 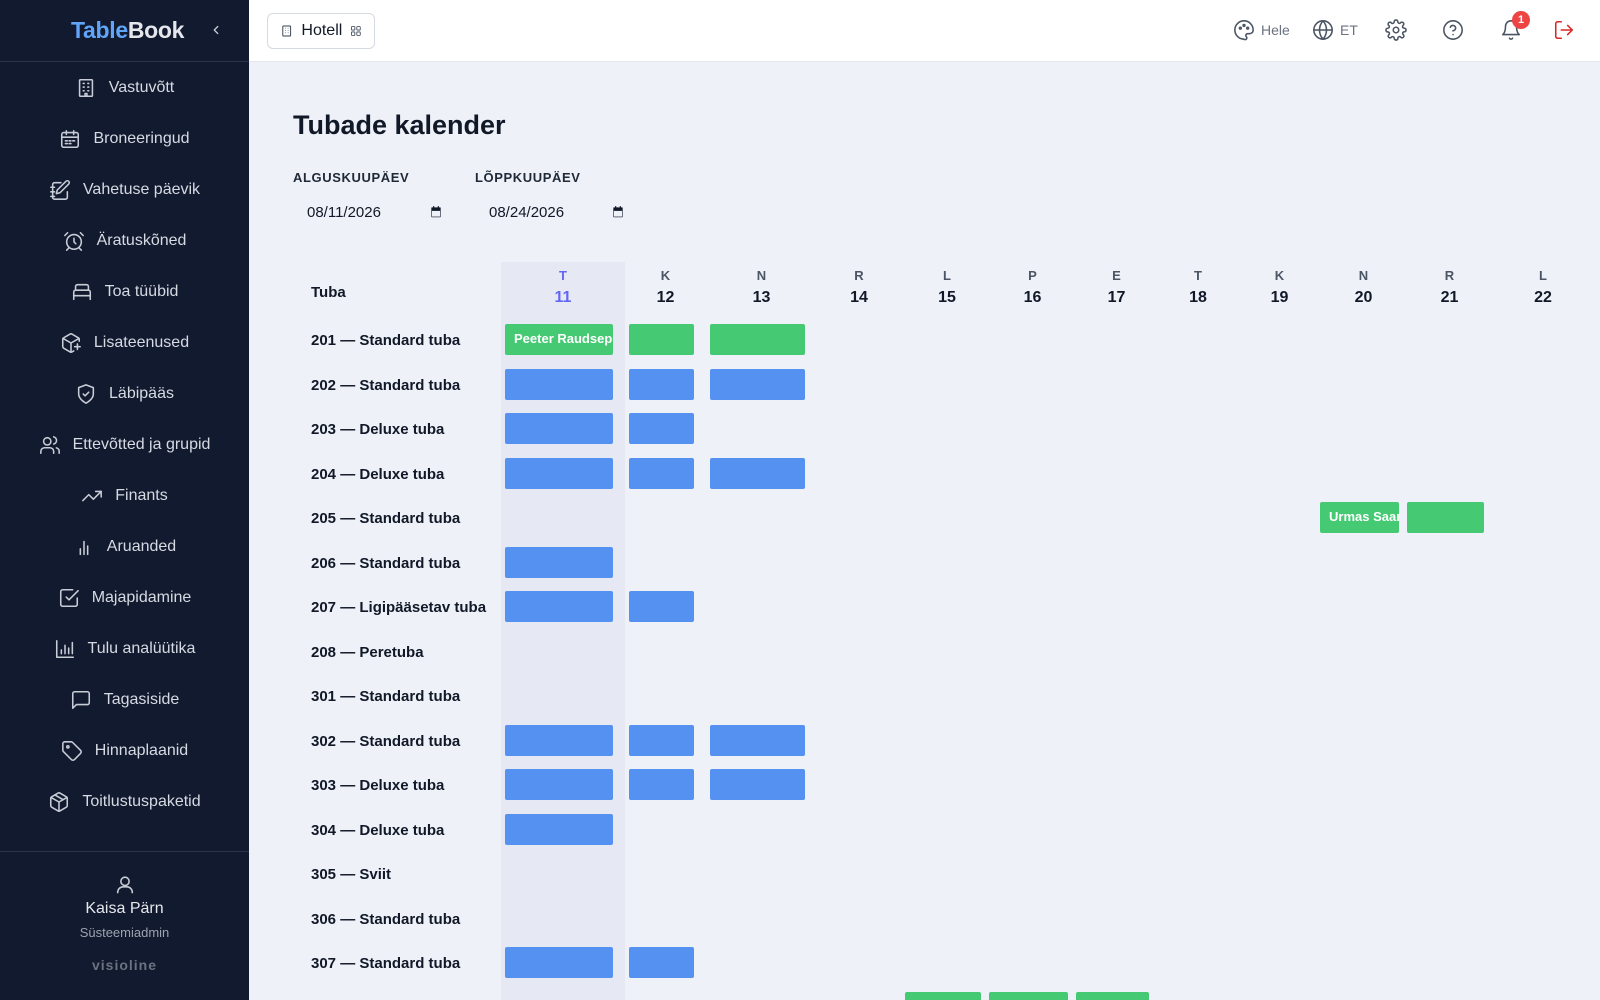 I want to click on users-icon, so click(x=49, y=444).